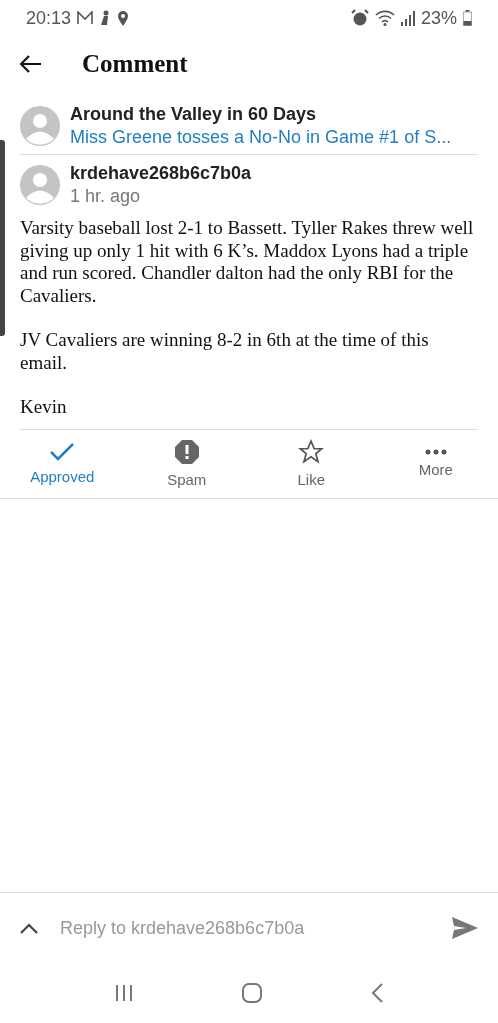  Describe the element at coordinates (44, 407) in the screenshot. I see `comment-paragraph: Kevin` at that location.